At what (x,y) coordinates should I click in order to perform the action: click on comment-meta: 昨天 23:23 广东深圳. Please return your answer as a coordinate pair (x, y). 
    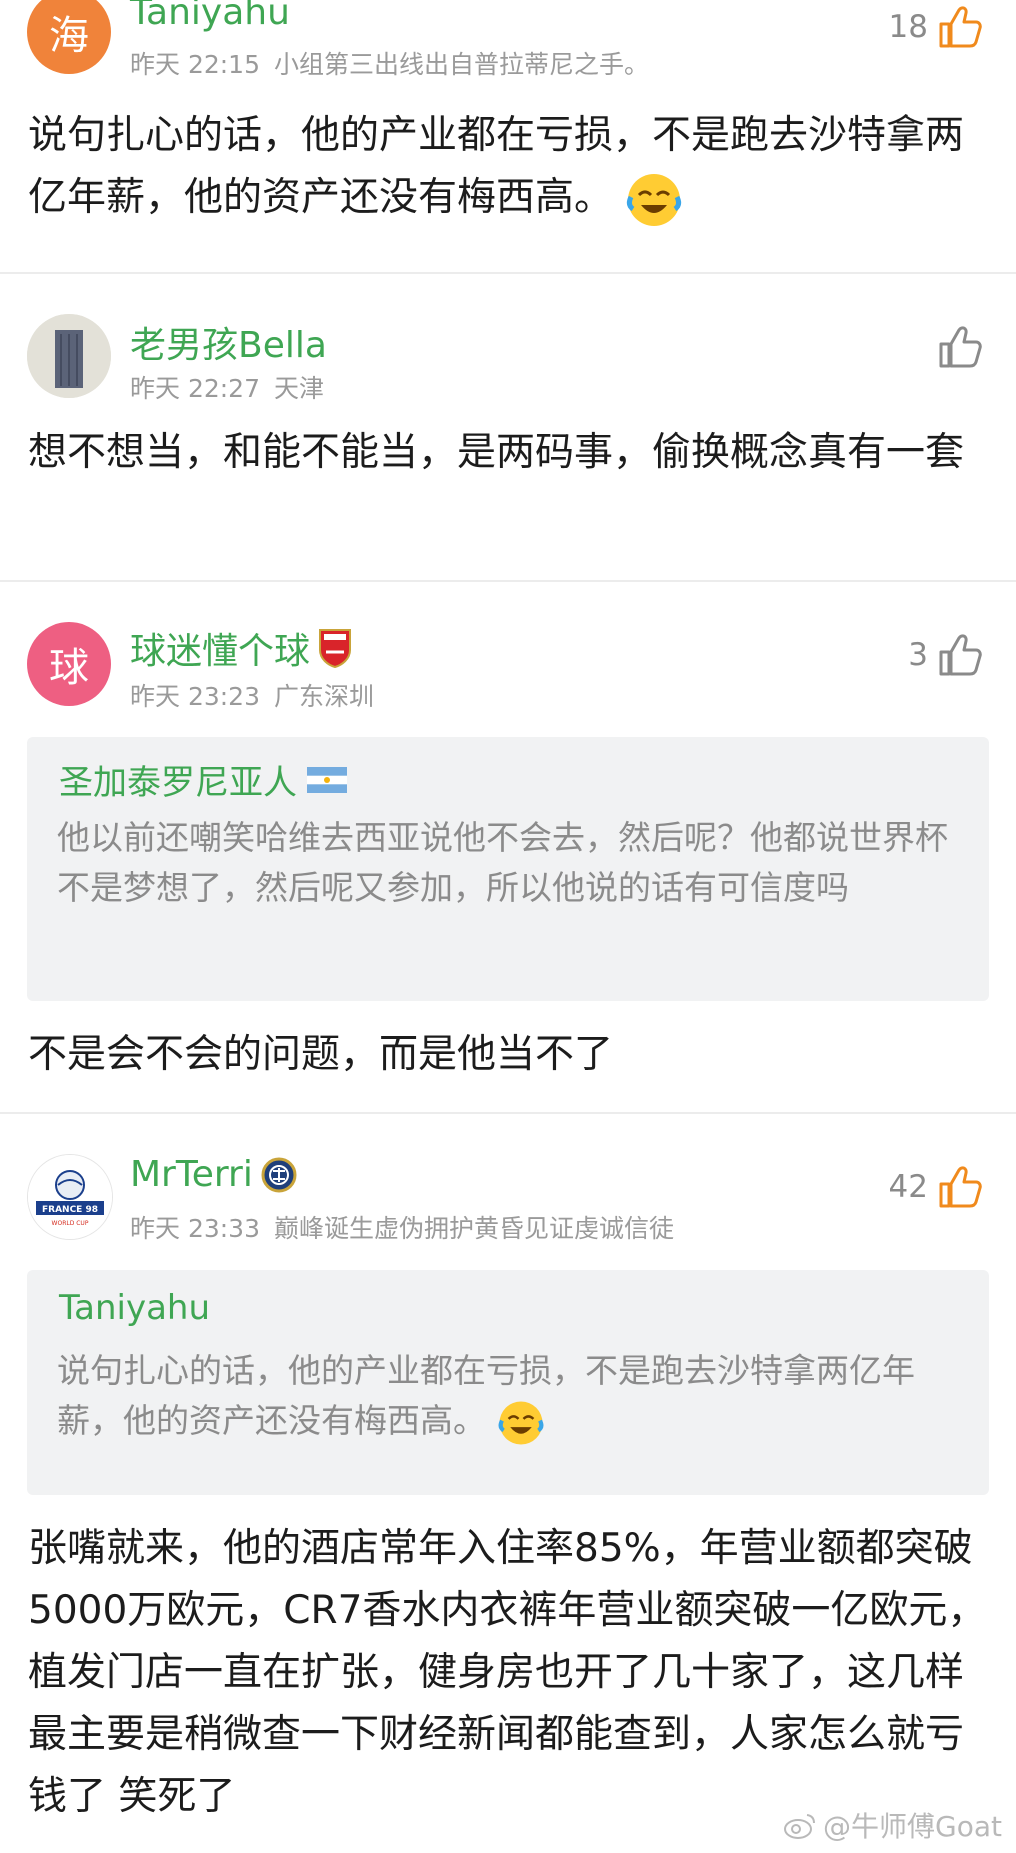
    Looking at the image, I should click on (252, 695).